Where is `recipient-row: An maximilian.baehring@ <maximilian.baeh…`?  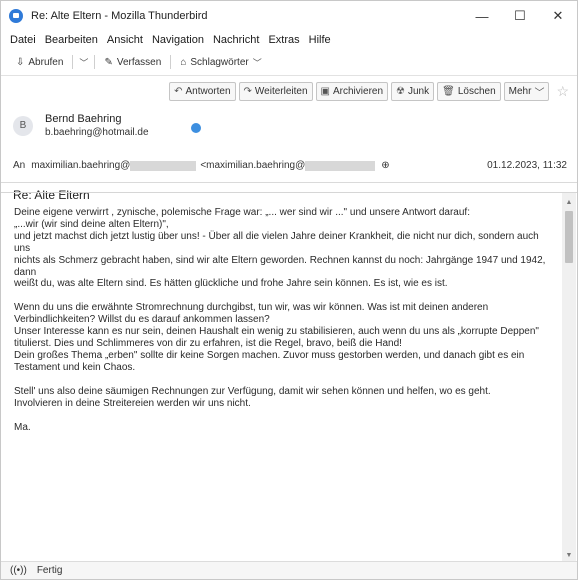 recipient-row: An maximilian.baehring@ <maximilian.baeh… is located at coordinates (290, 165).